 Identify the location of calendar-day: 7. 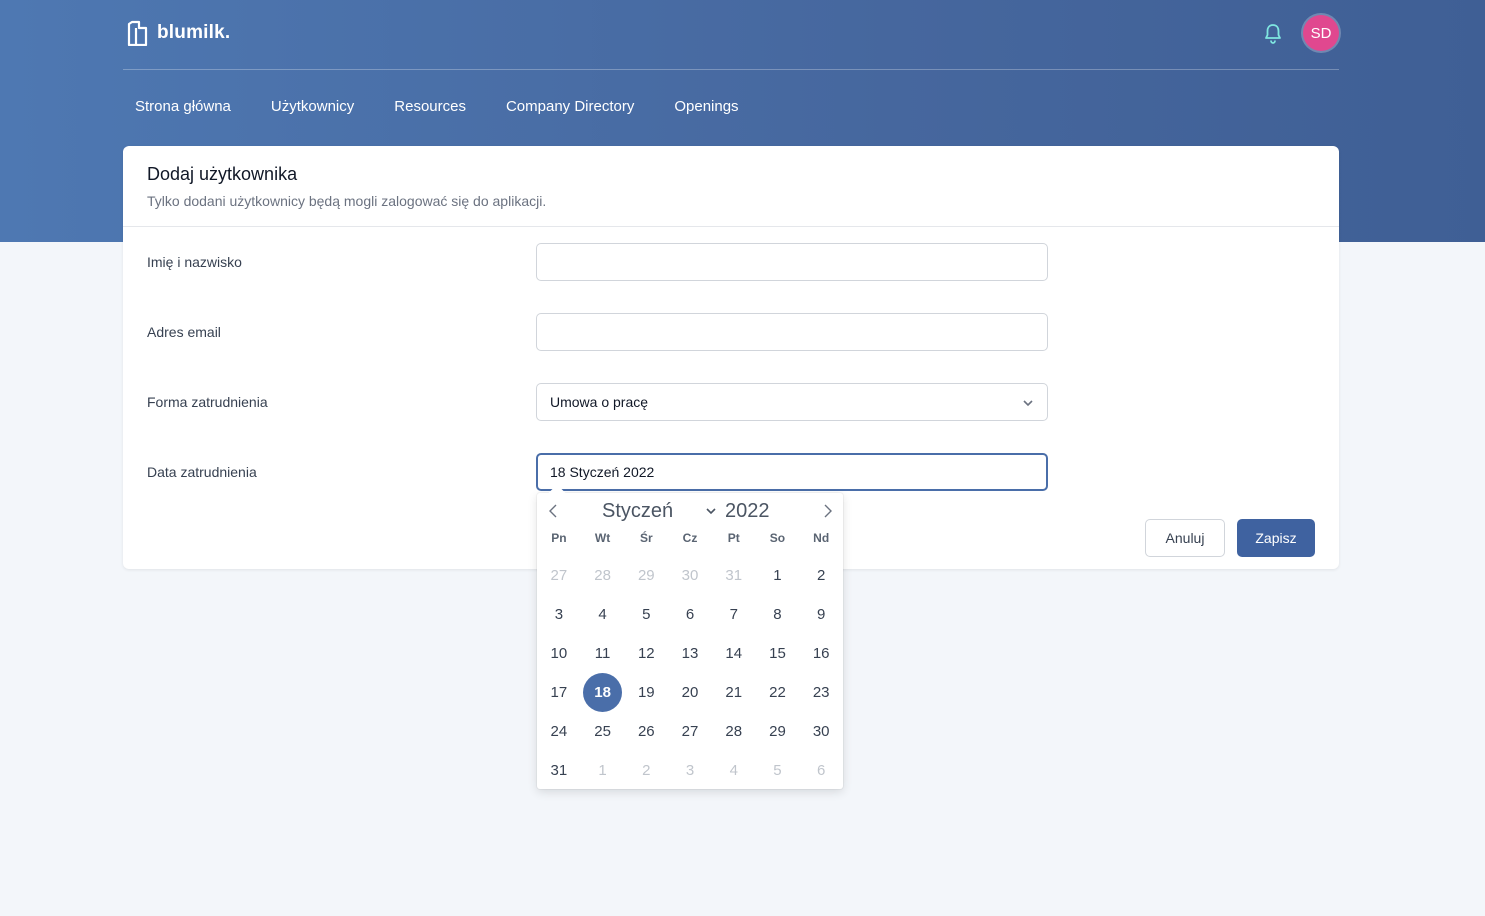
(734, 614).